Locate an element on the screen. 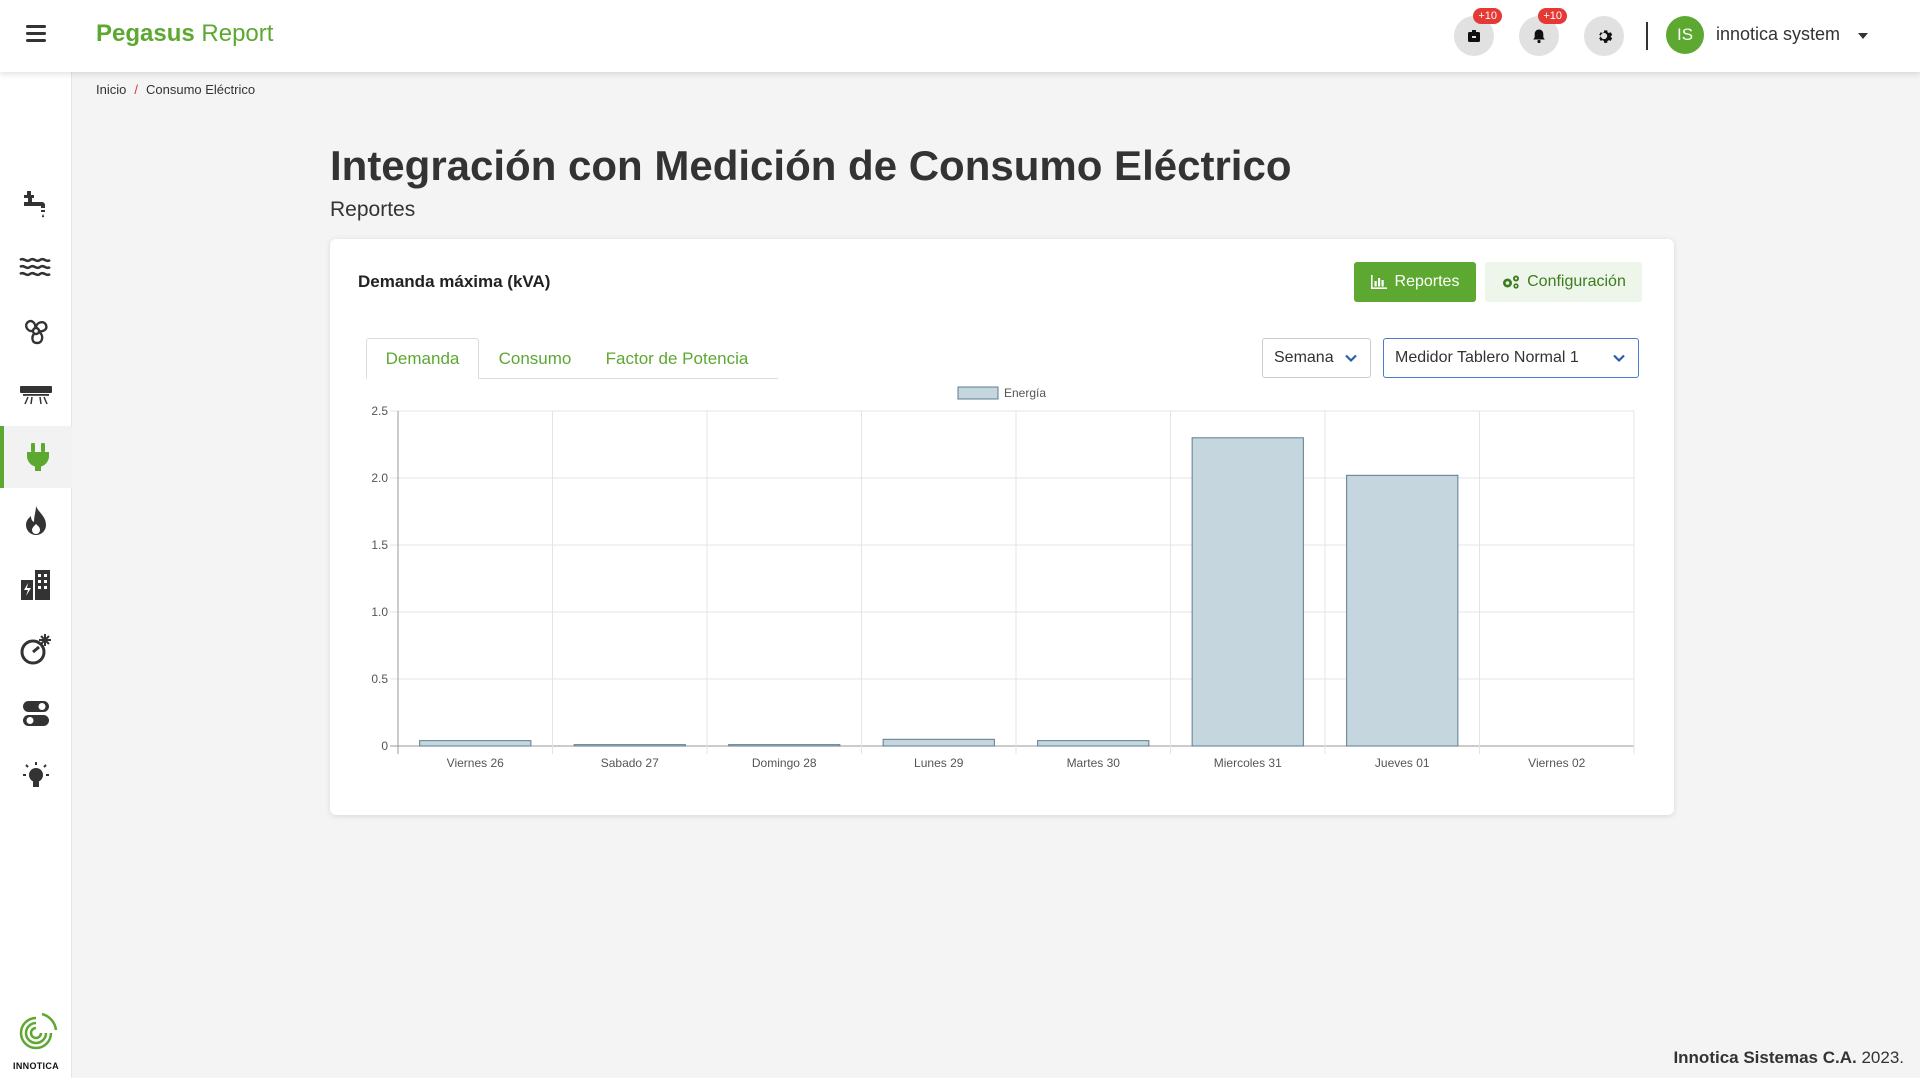 Image resolution: width=1920 pixels, height=1078 pixels. sidebar-item-electric is located at coordinates (36, 457).